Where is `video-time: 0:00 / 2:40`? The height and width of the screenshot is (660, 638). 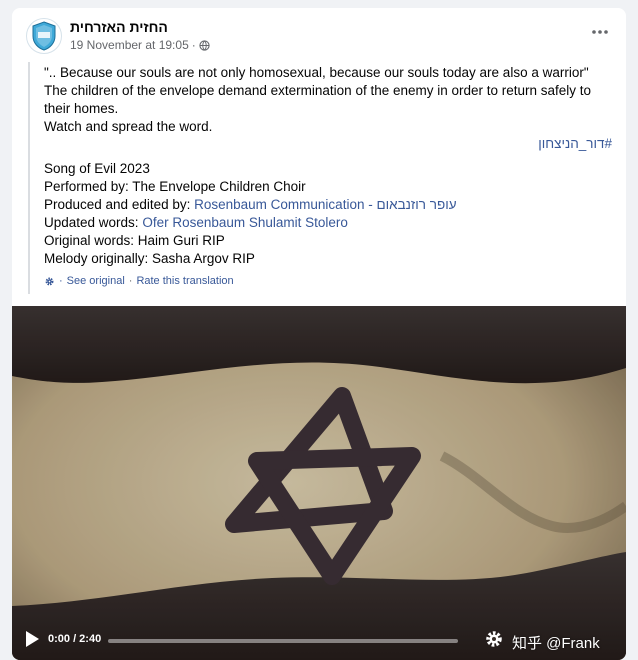 video-time: 0:00 / 2:40 is located at coordinates (75, 639).